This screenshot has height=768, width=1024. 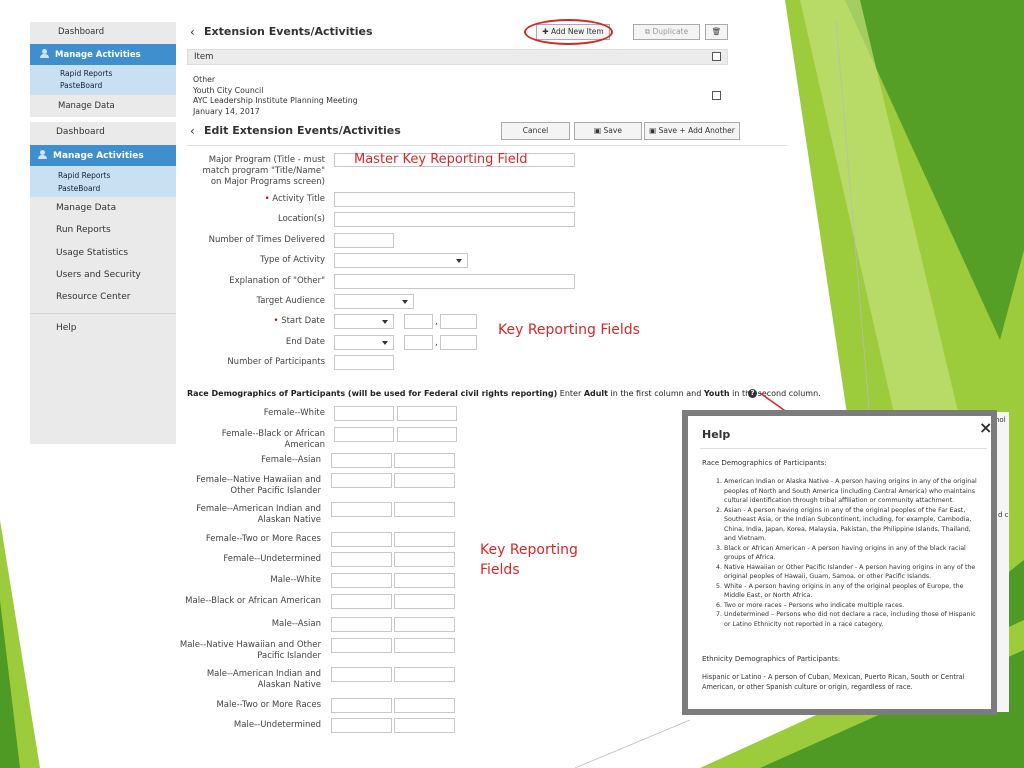 What do you see at coordinates (103, 155) in the screenshot?
I see `sidebar-item-manage-activities: Manage Activities` at bounding box center [103, 155].